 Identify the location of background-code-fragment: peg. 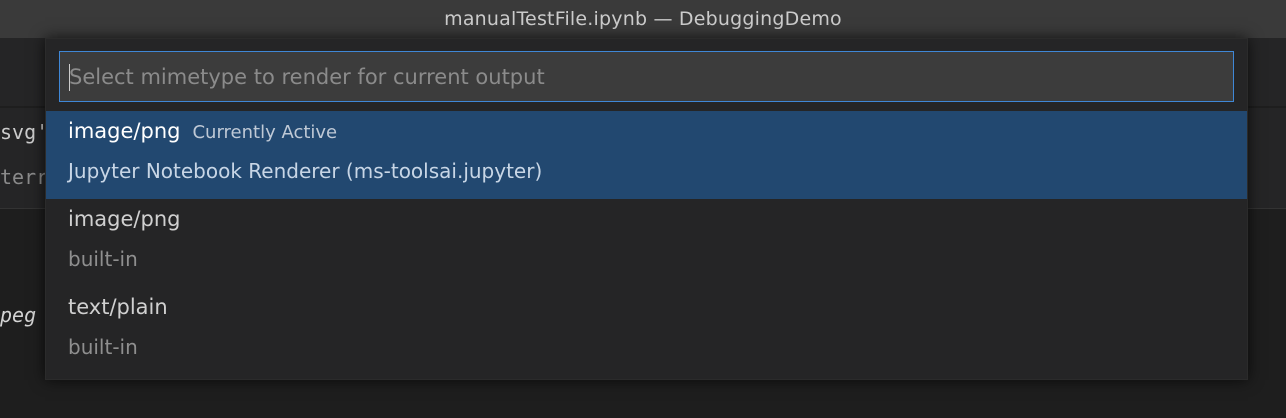
(18, 315).